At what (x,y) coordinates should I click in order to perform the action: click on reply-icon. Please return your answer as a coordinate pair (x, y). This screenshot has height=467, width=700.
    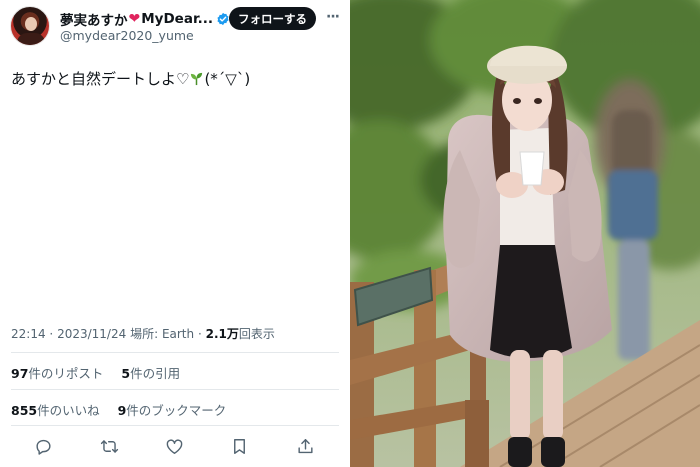
    Looking at the image, I should click on (43, 446).